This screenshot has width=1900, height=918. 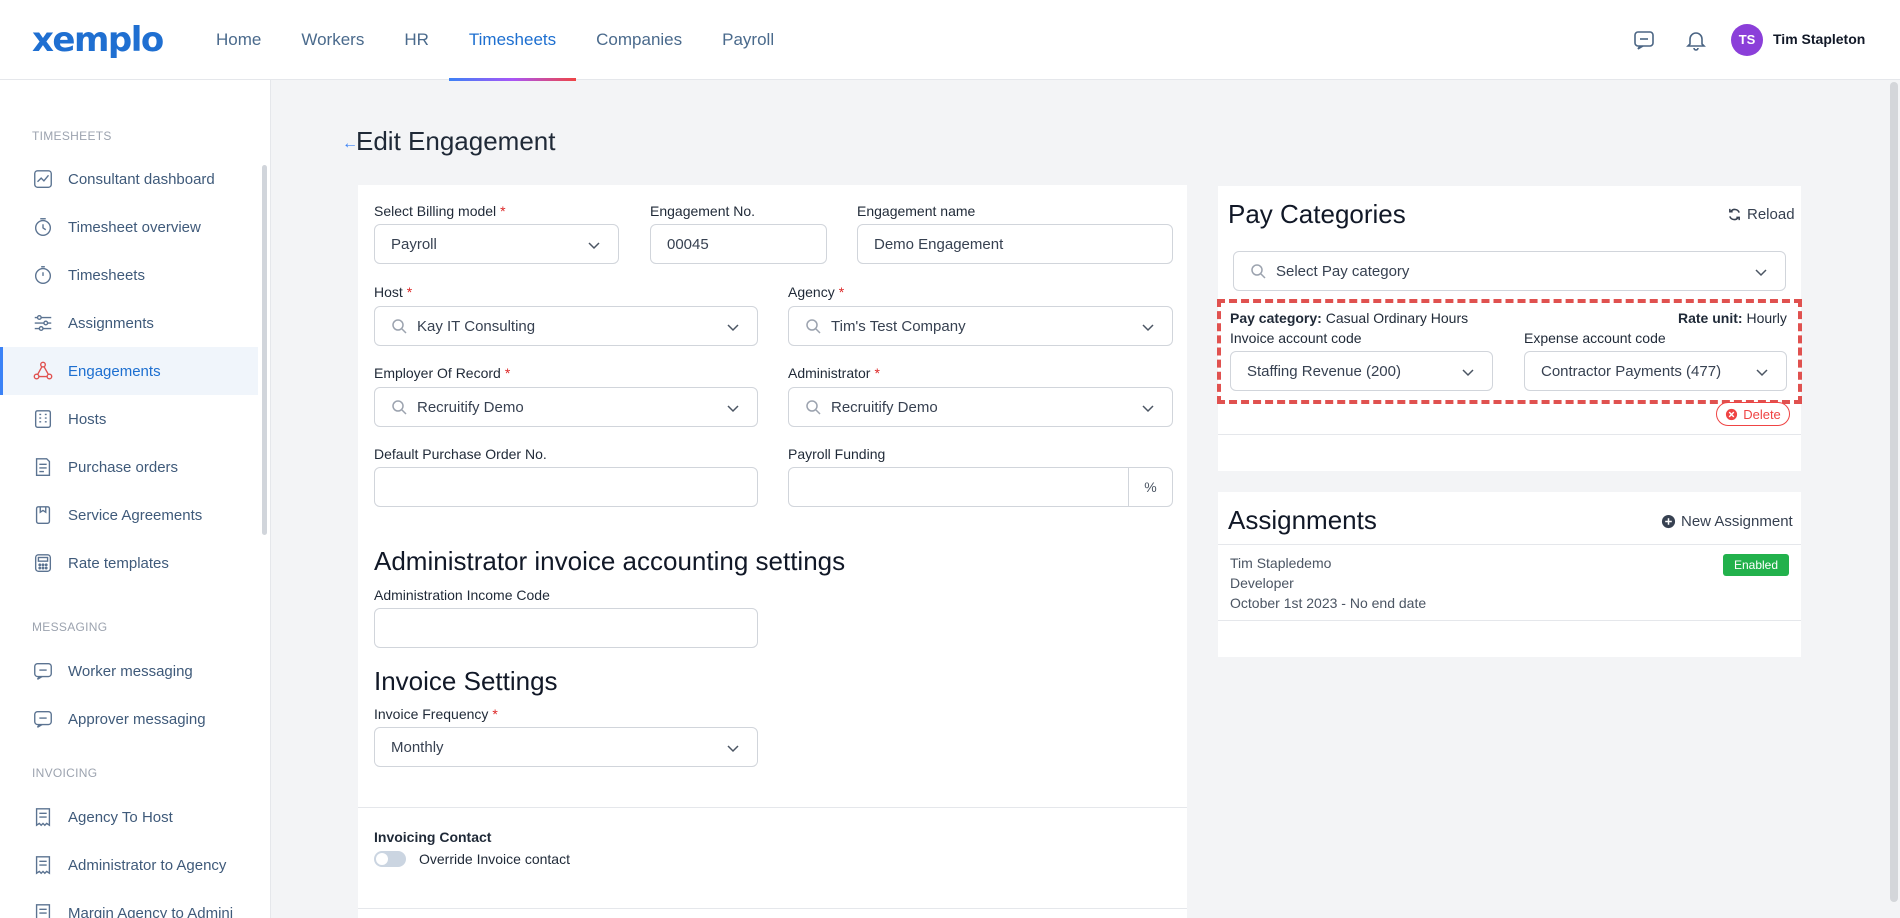 I want to click on page-title: Edit Engagement, so click(x=456, y=141).